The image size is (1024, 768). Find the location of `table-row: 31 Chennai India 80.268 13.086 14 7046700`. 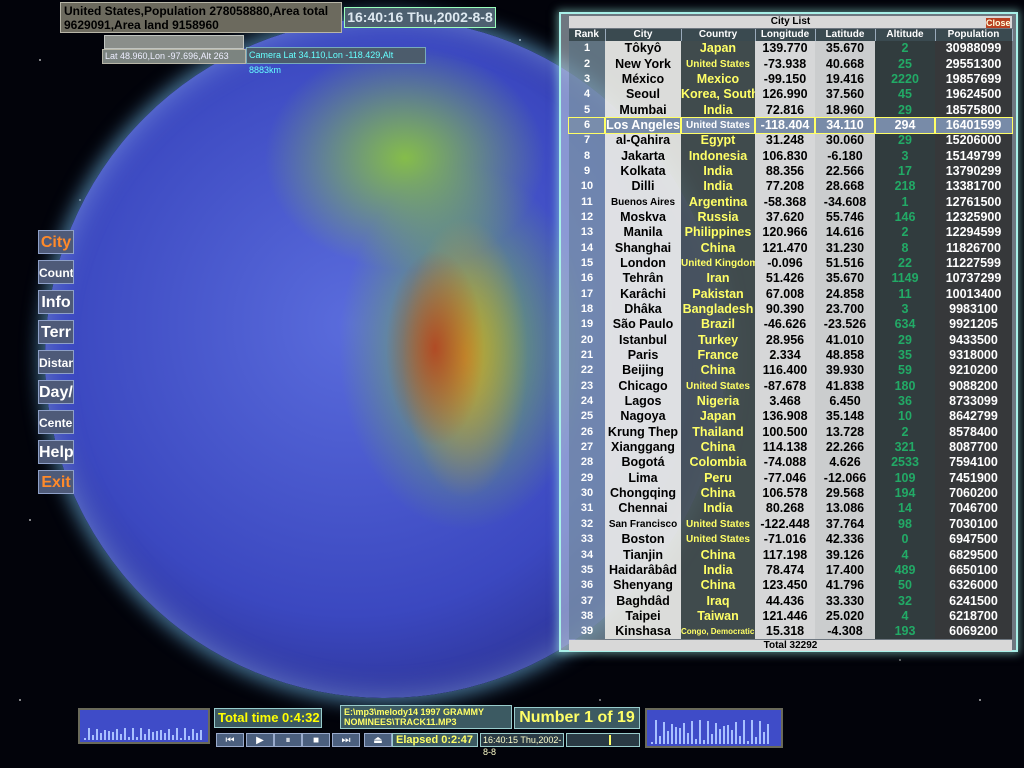

table-row: 31 Chennai India 80.268 13.086 14 7046700 is located at coordinates (790, 509).